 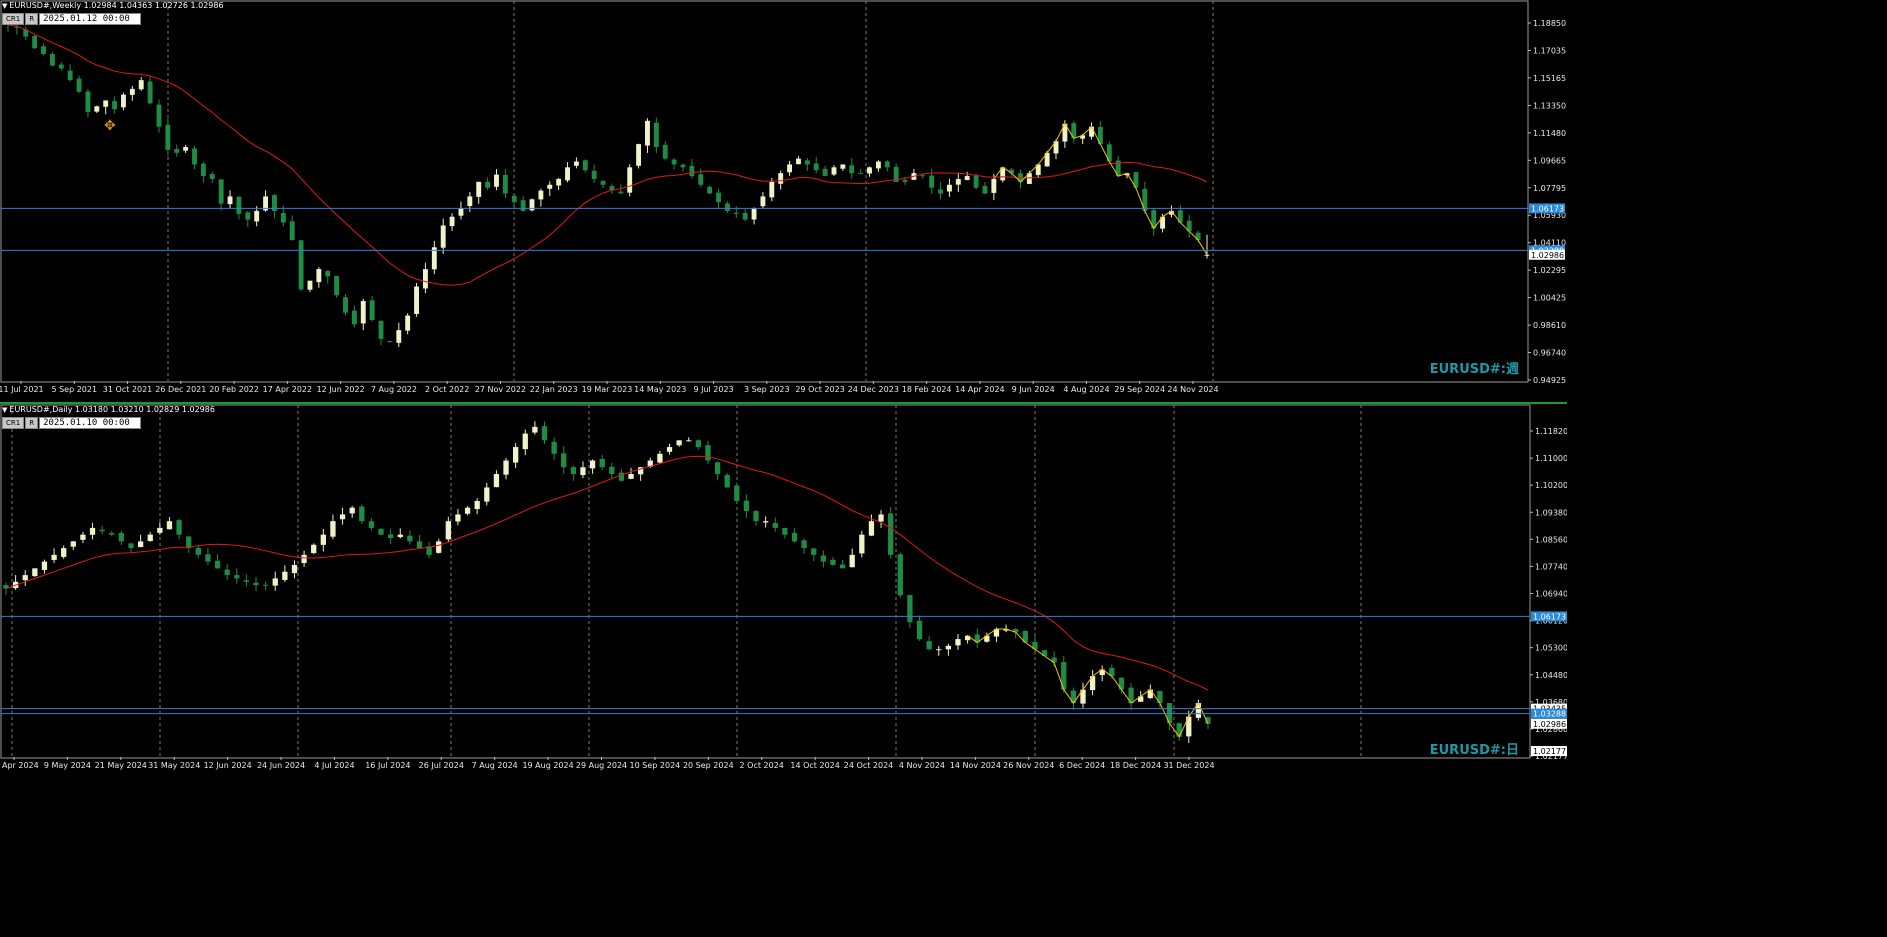 I want to click on date-label: 24 Jun 2024, so click(x=281, y=765).